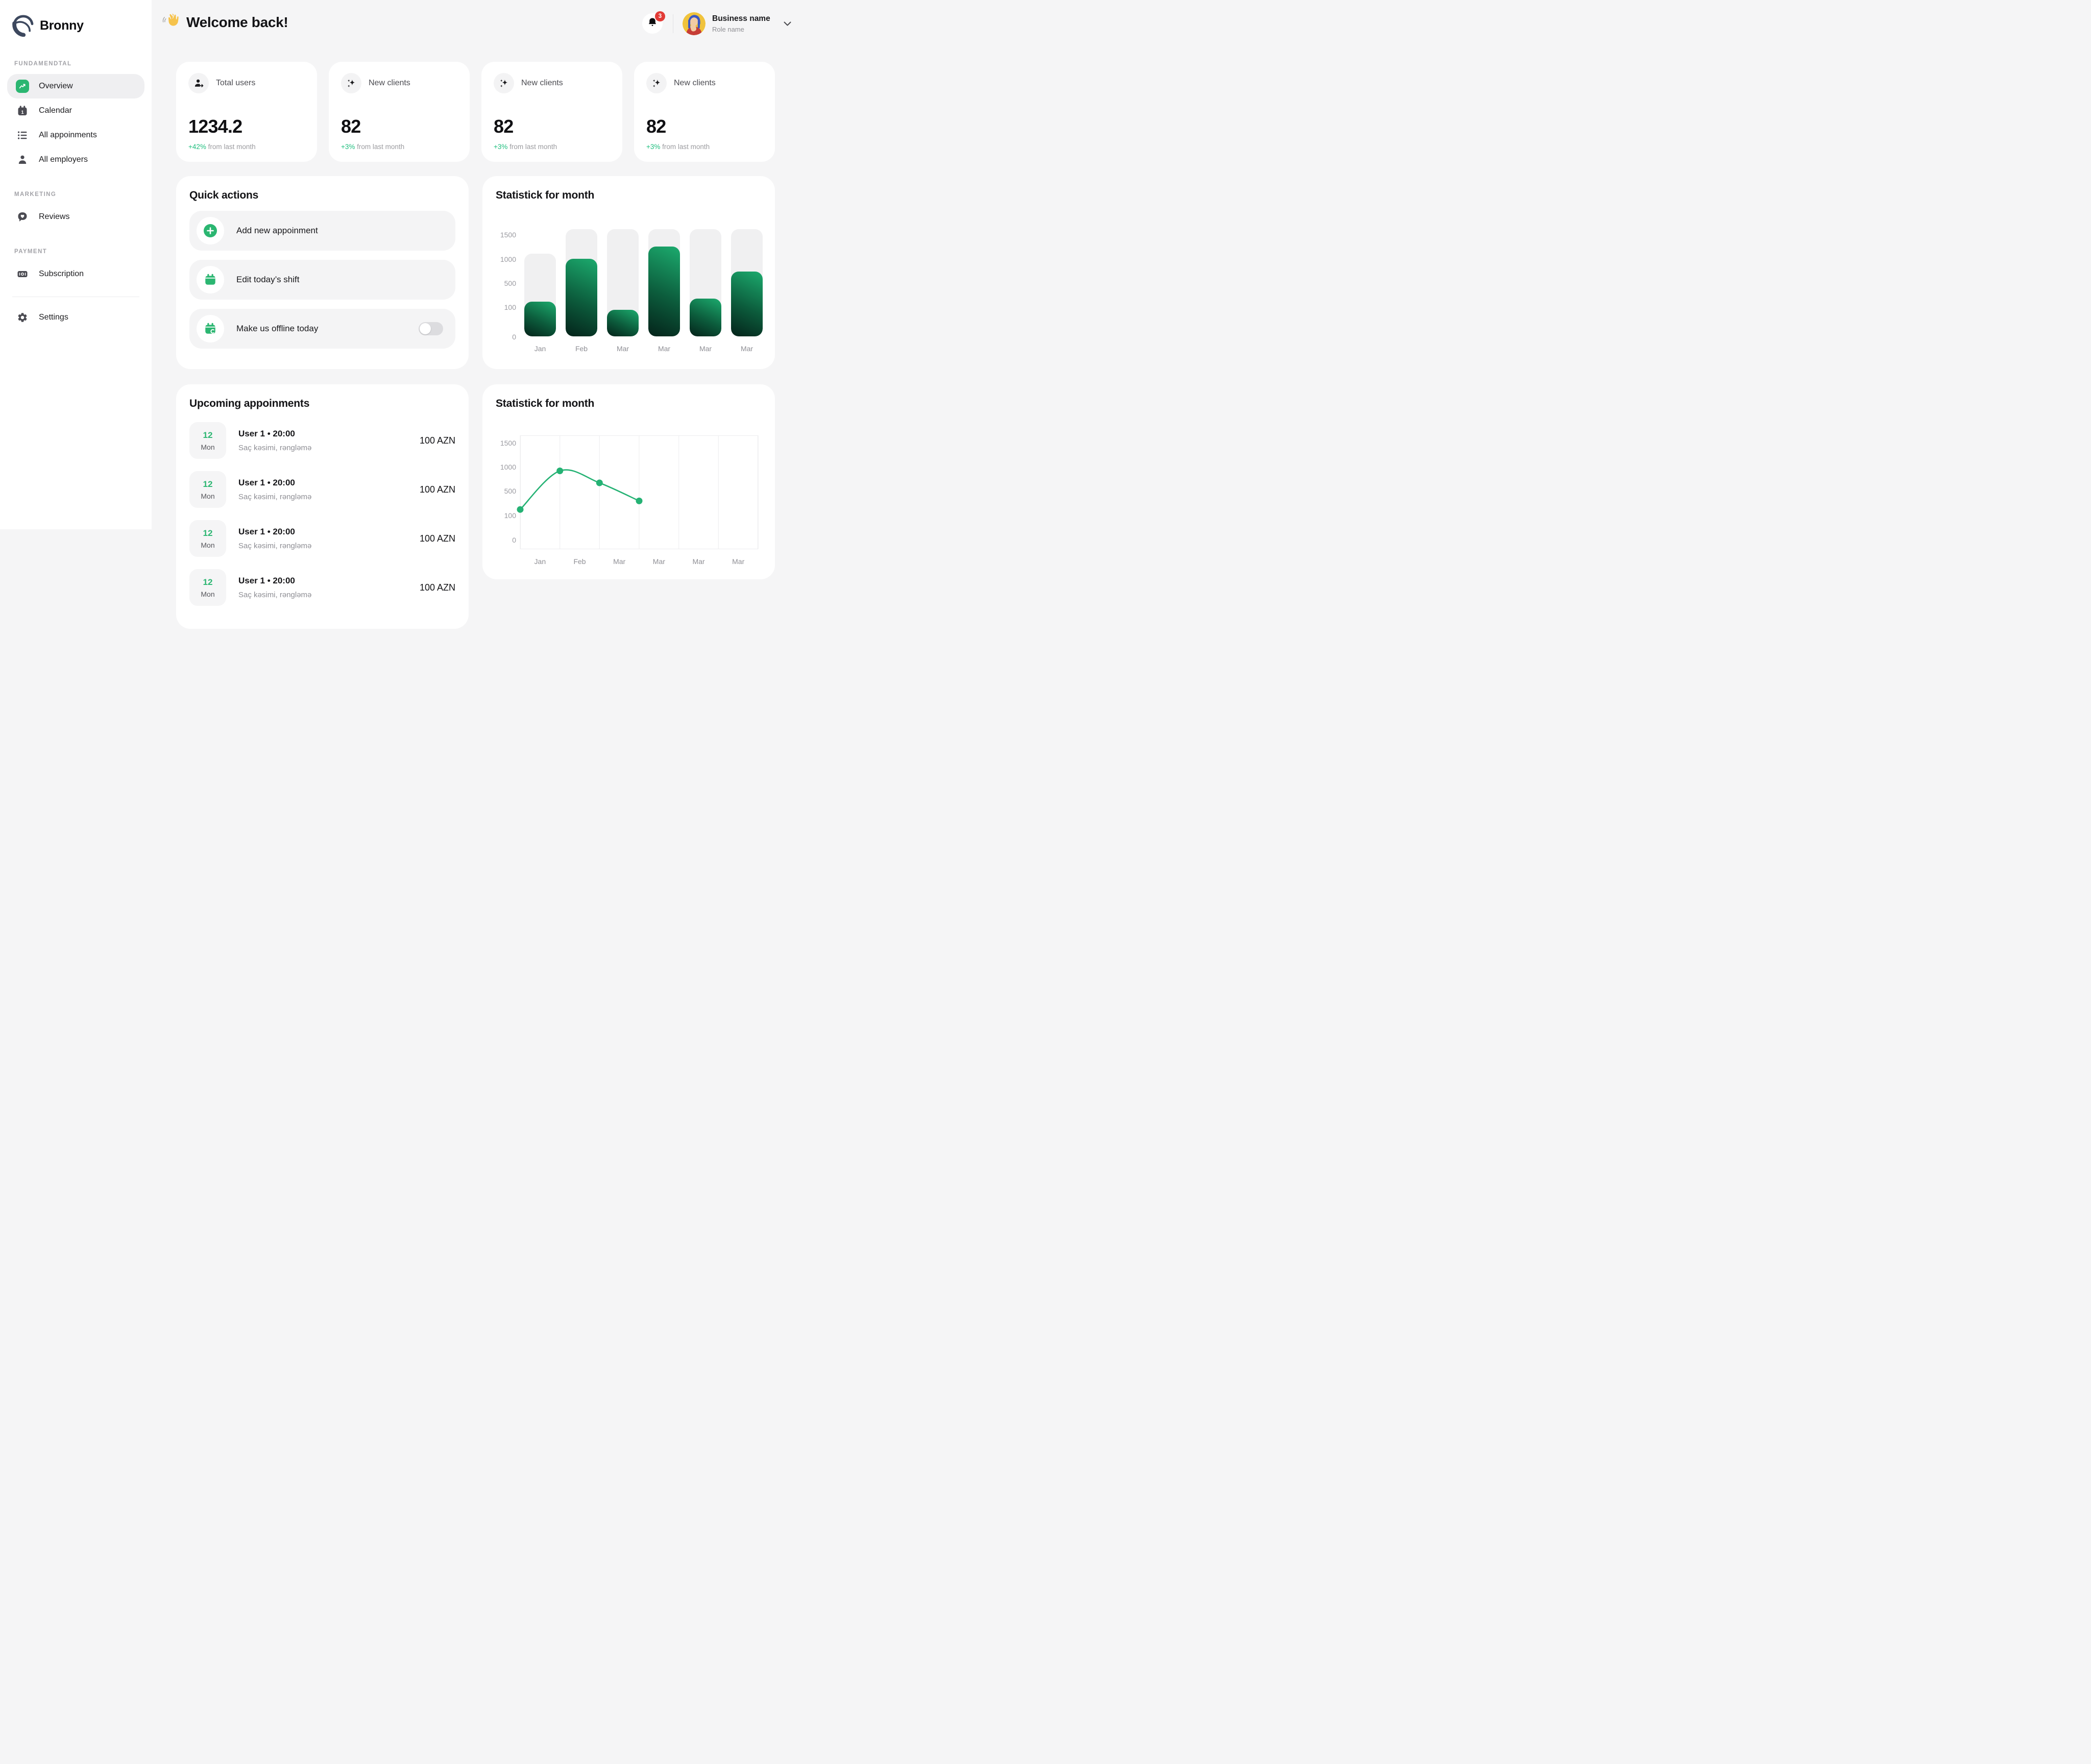 The height and width of the screenshot is (1764, 2091). Describe the element at coordinates (510, 283) in the screenshot. I see `y-axis-tick-label: 500` at that location.